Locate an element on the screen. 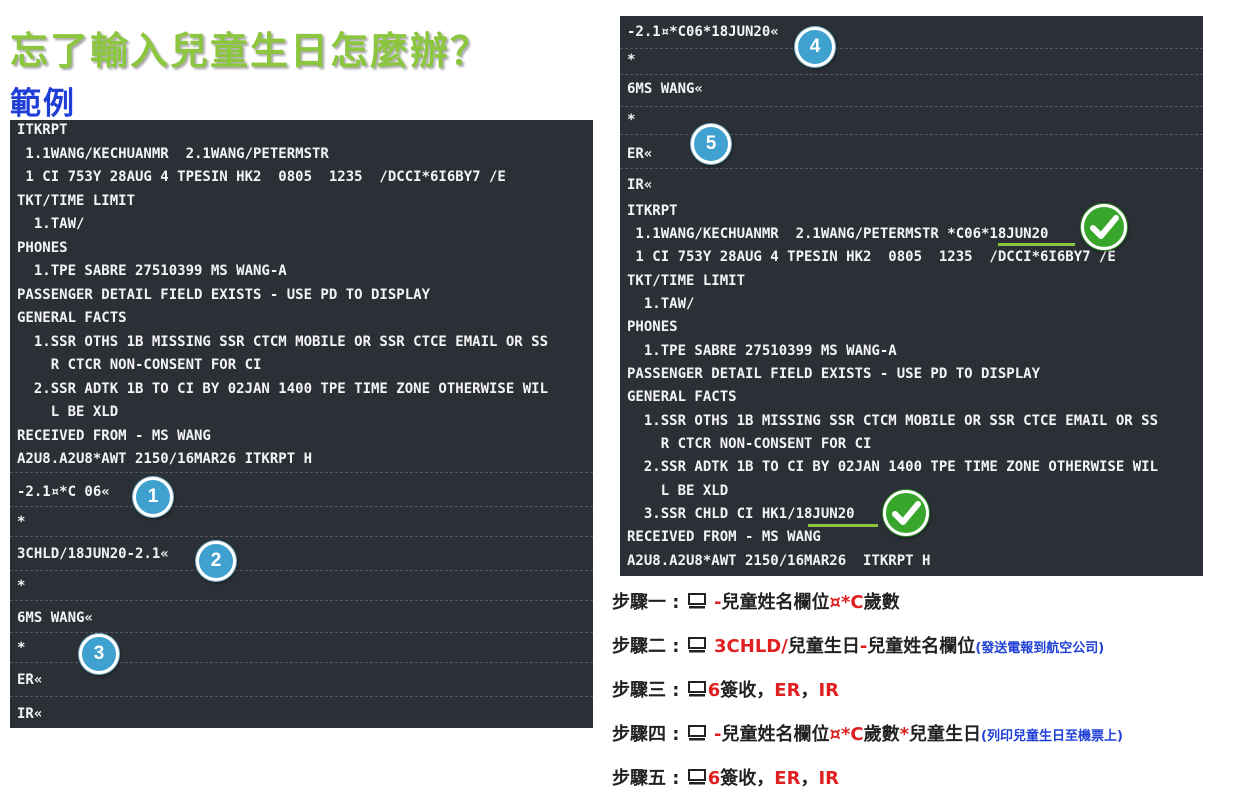 The height and width of the screenshot is (802, 1250). step-note: (列印兒童生日至機票上) is located at coordinates (1052, 736).